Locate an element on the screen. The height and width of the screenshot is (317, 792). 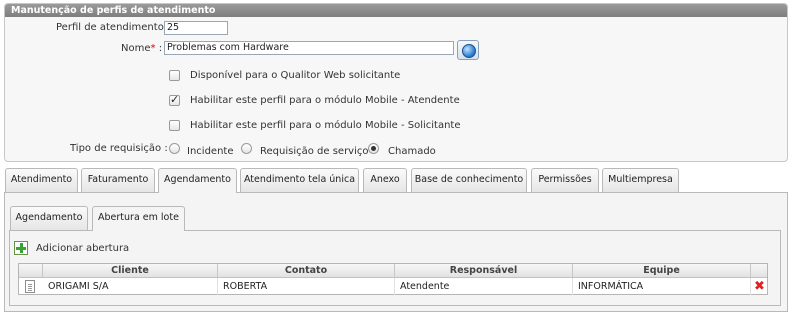
grid-header-cliente: Cliente is located at coordinates (130, 270).